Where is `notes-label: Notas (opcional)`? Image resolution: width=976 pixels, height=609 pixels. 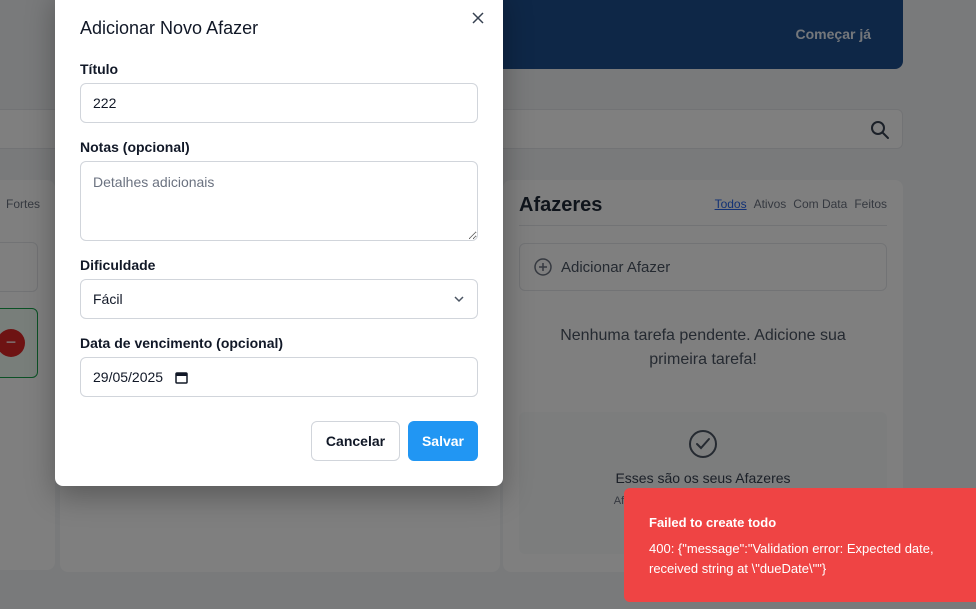
notes-label: Notas (opcional) is located at coordinates (135, 147).